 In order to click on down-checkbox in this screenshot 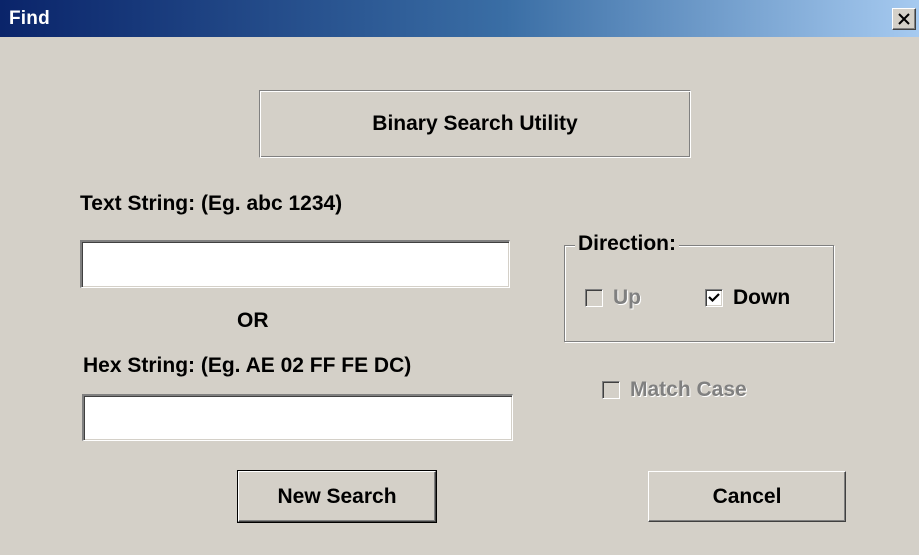, I will do `click(714, 298)`.